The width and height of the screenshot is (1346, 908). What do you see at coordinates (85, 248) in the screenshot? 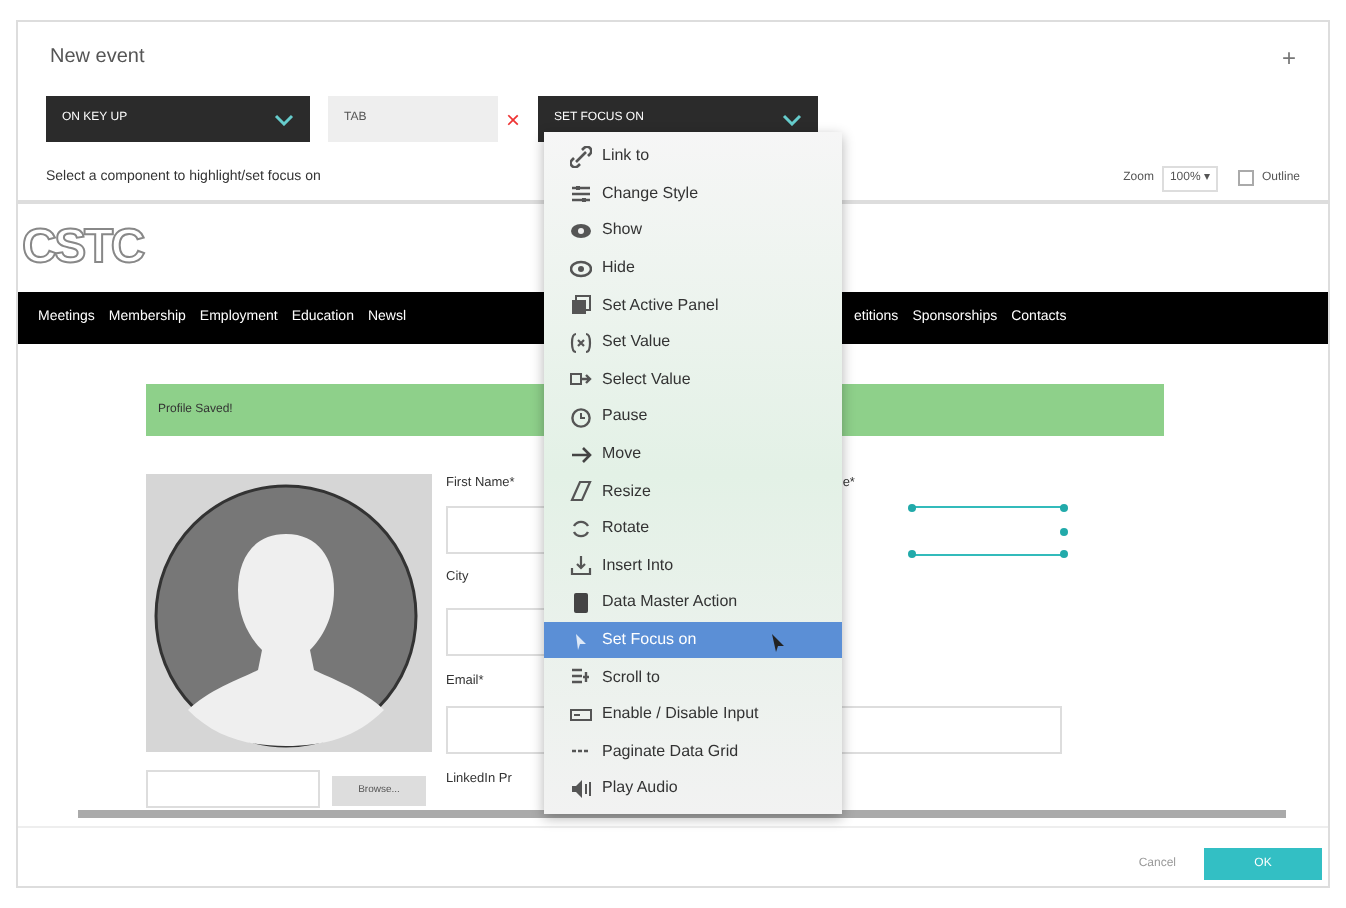
I see `site-logo: CSTC` at bounding box center [85, 248].